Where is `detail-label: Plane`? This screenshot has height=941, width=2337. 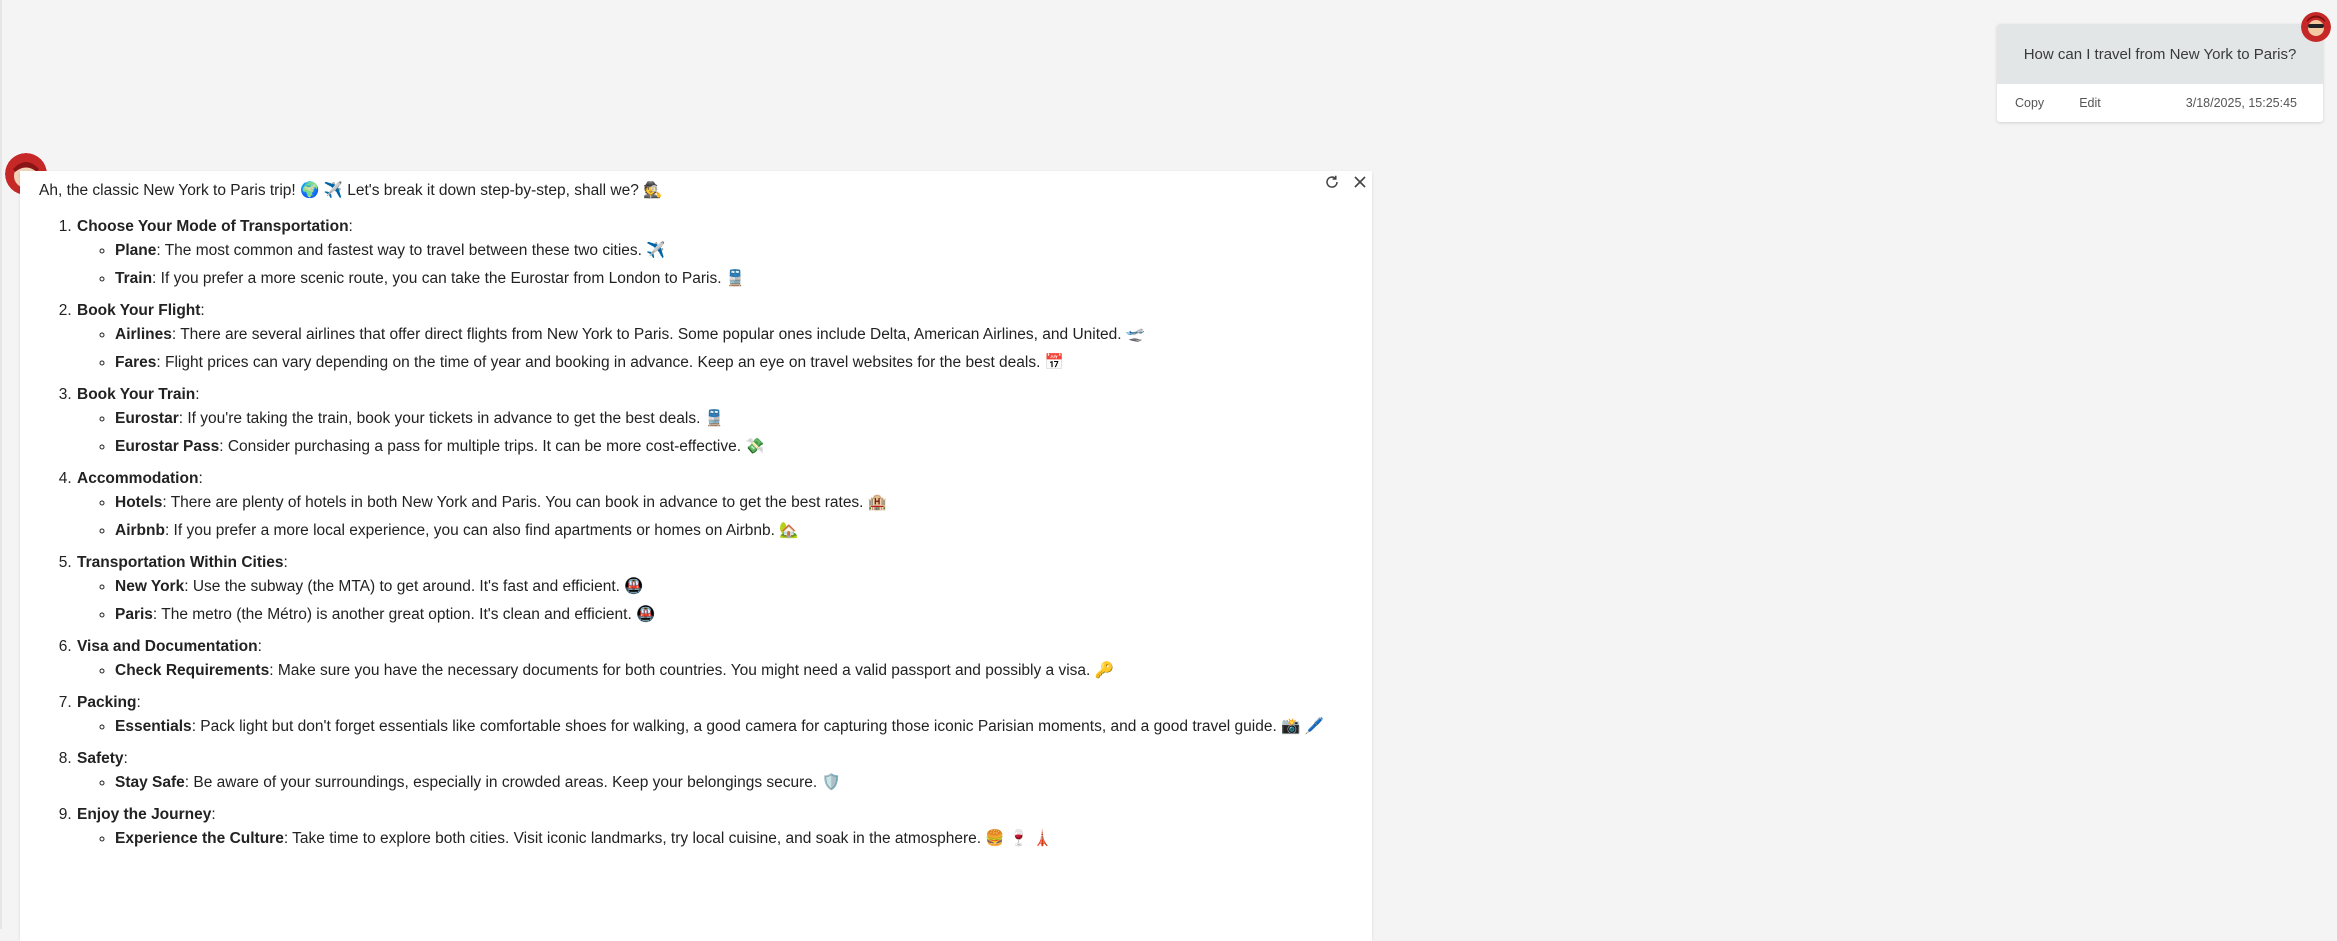 detail-label: Plane is located at coordinates (136, 250).